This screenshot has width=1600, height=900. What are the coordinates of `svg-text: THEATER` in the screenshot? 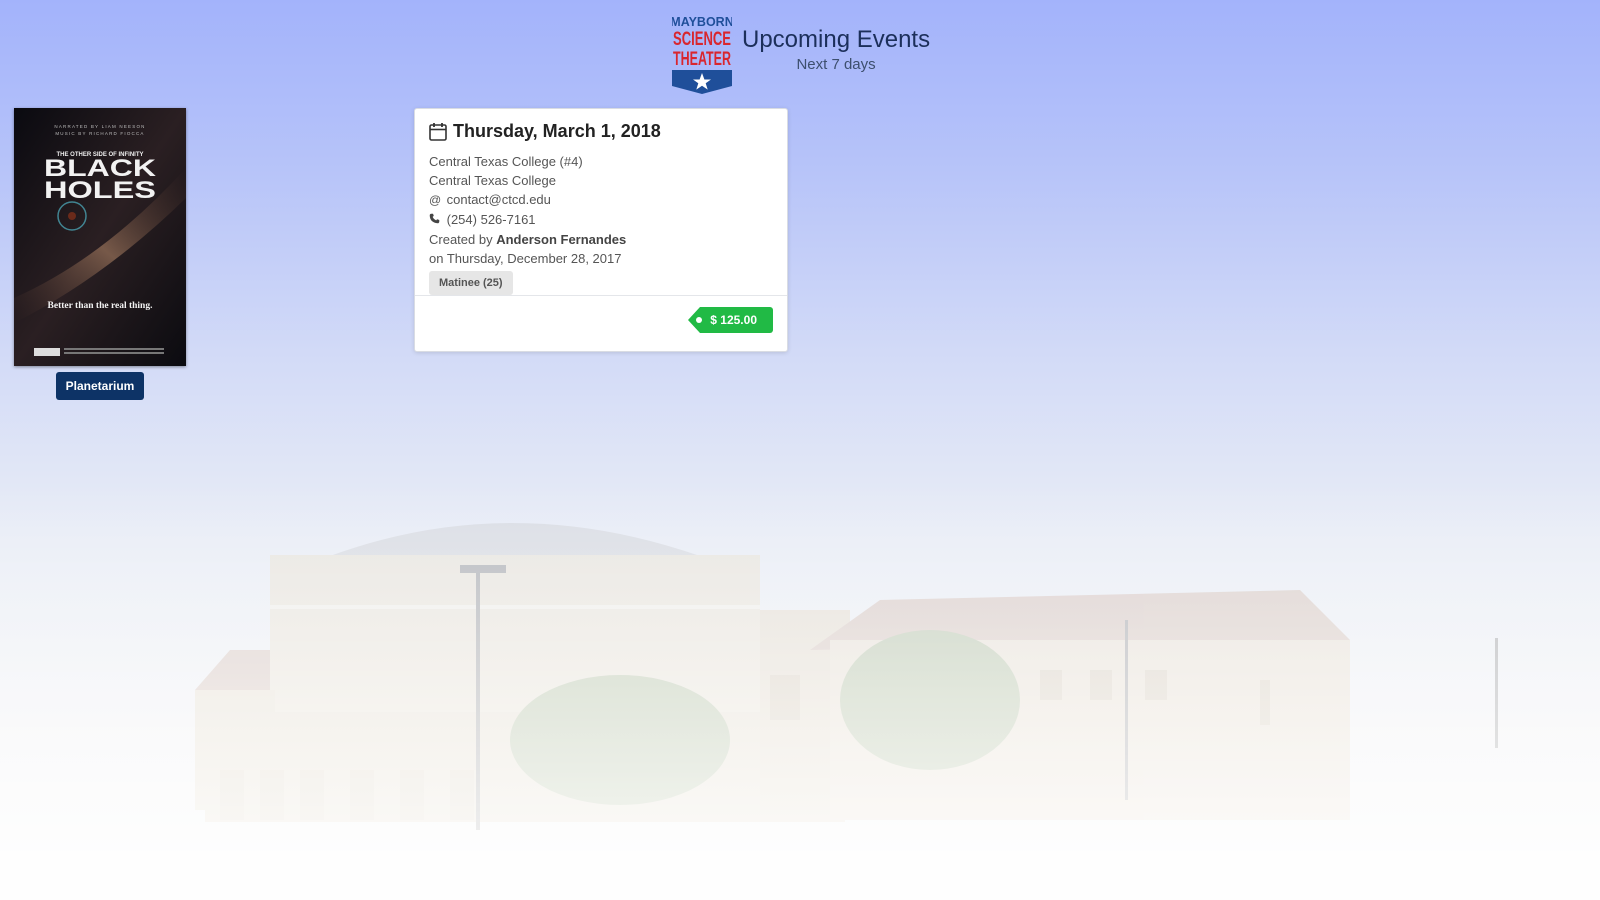 It's located at (702, 59).